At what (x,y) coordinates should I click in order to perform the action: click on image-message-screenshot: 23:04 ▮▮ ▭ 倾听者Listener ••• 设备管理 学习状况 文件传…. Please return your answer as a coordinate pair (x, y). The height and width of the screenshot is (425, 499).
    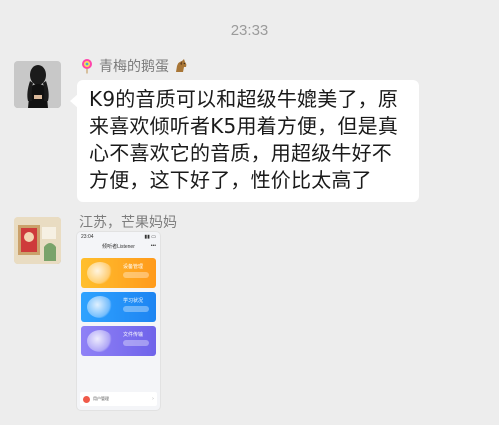
    Looking at the image, I should click on (118, 321).